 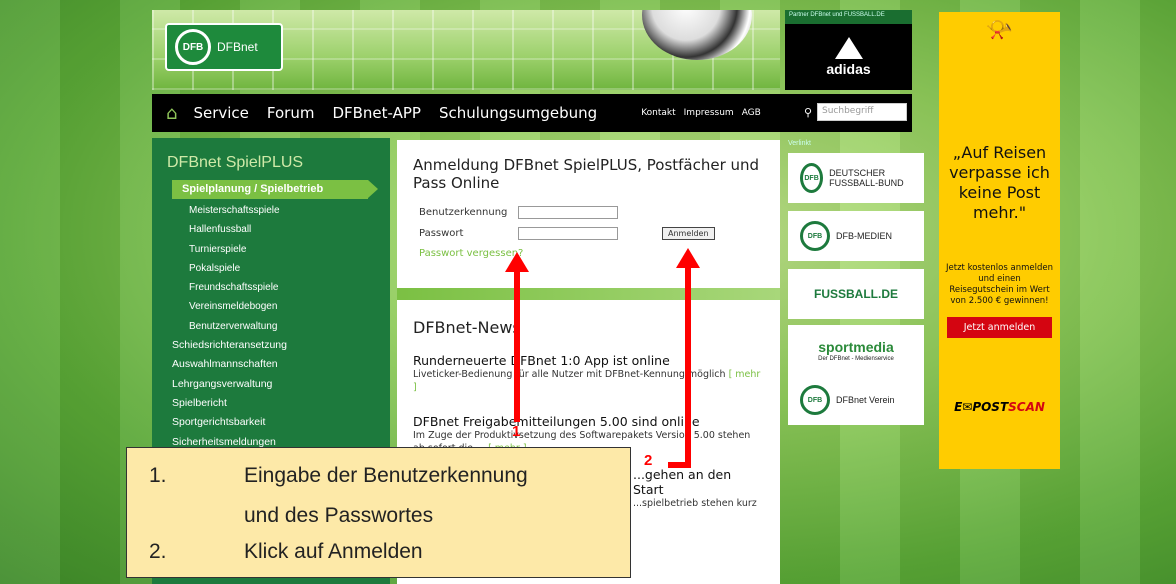 I want to click on sidebar-item: Pokalspiele, so click(x=271, y=268).